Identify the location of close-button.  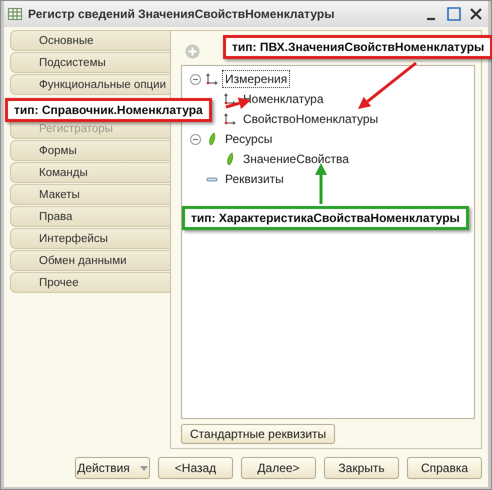
(476, 14).